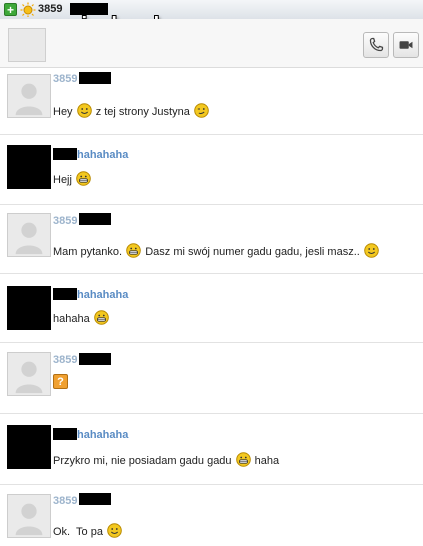  What do you see at coordinates (166, 459) in the screenshot?
I see `message-text: Przykro mi, nie posiadam gadu gadu haha` at bounding box center [166, 459].